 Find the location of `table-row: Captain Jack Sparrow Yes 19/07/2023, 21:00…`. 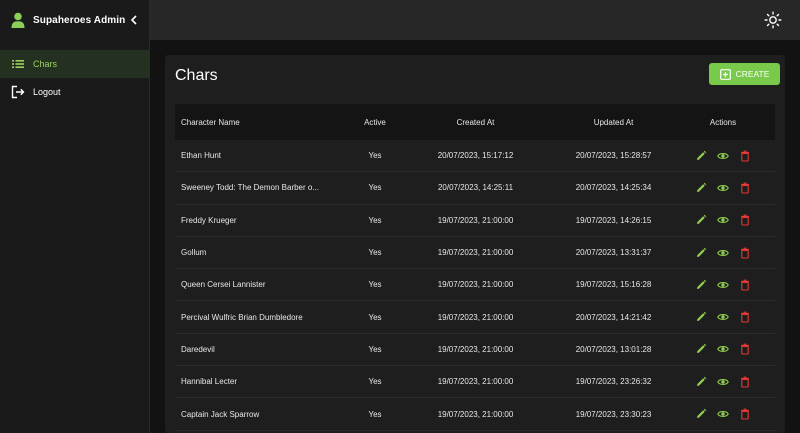

table-row: Captain Jack Sparrow Yes 19/07/2023, 21:00… is located at coordinates (475, 414).